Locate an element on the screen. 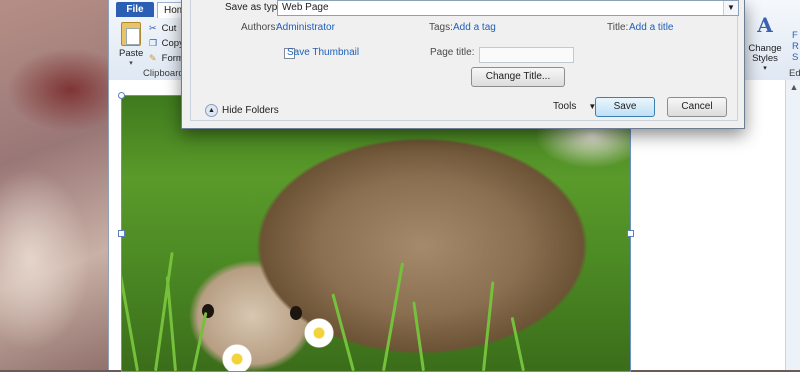 The image size is (800, 372). styles-icon: A is located at coordinates (765, 25).